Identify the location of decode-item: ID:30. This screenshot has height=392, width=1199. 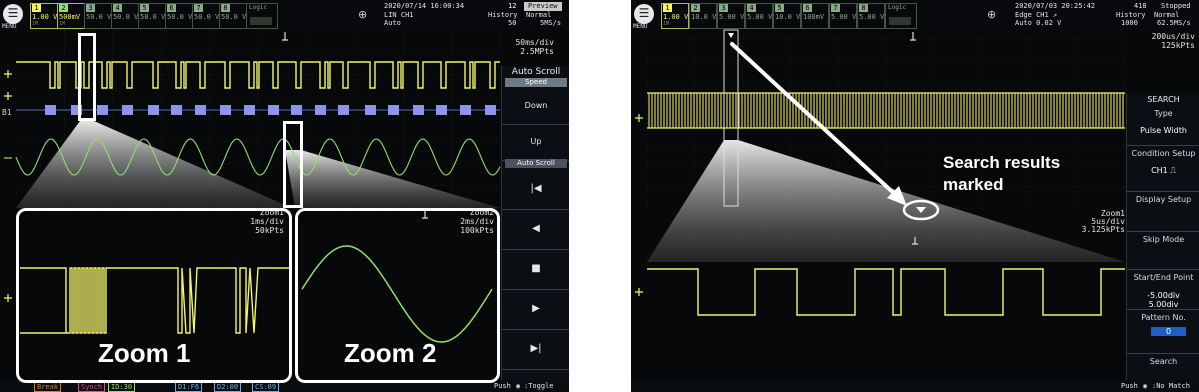
(122, 387).